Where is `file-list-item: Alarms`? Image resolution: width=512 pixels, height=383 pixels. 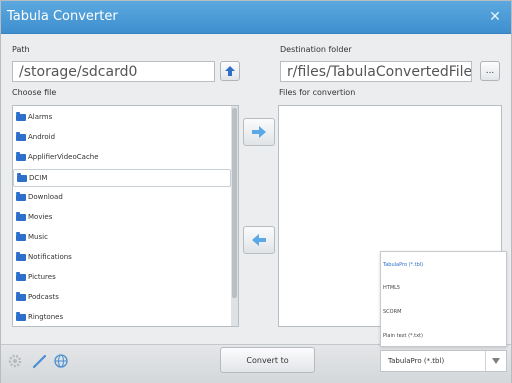 file-list-item: Alarms is located at coordinates (120, 117).